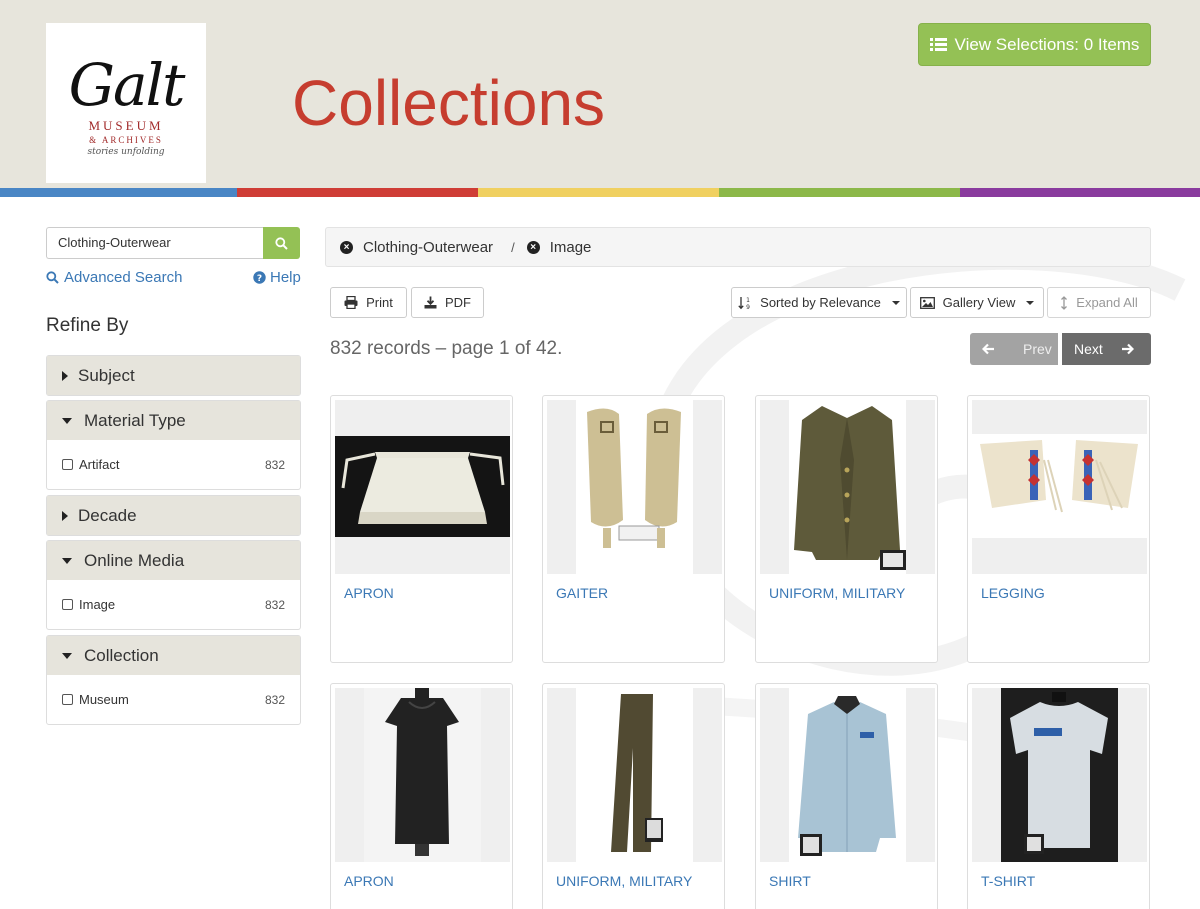 The width and height of the screenshot is (1200, 909). What do you see at coordinates (118, 192) in the screenshot?
I see `color-stripe-blue` at bounding box center [118, 192].